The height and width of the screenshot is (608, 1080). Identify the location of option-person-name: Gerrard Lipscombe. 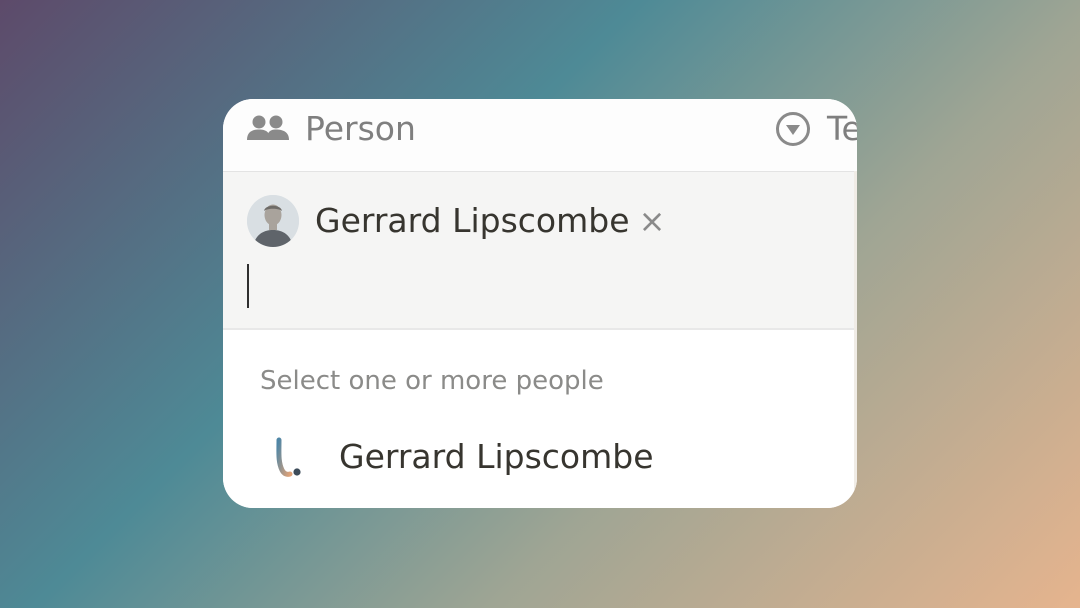
(496, 456).